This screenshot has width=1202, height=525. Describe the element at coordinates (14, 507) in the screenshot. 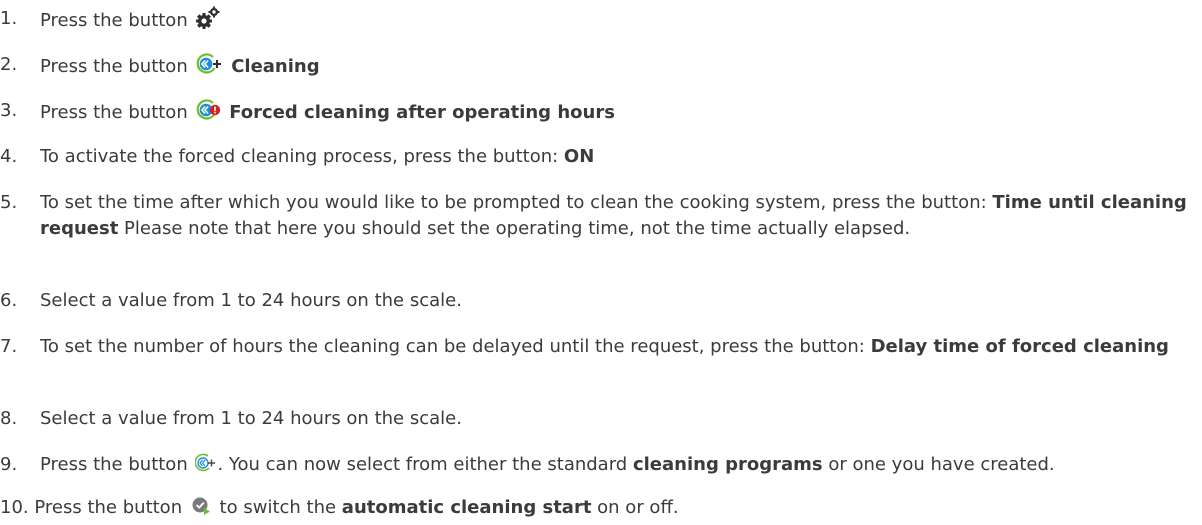

I see `step-number: 10.` at that location.